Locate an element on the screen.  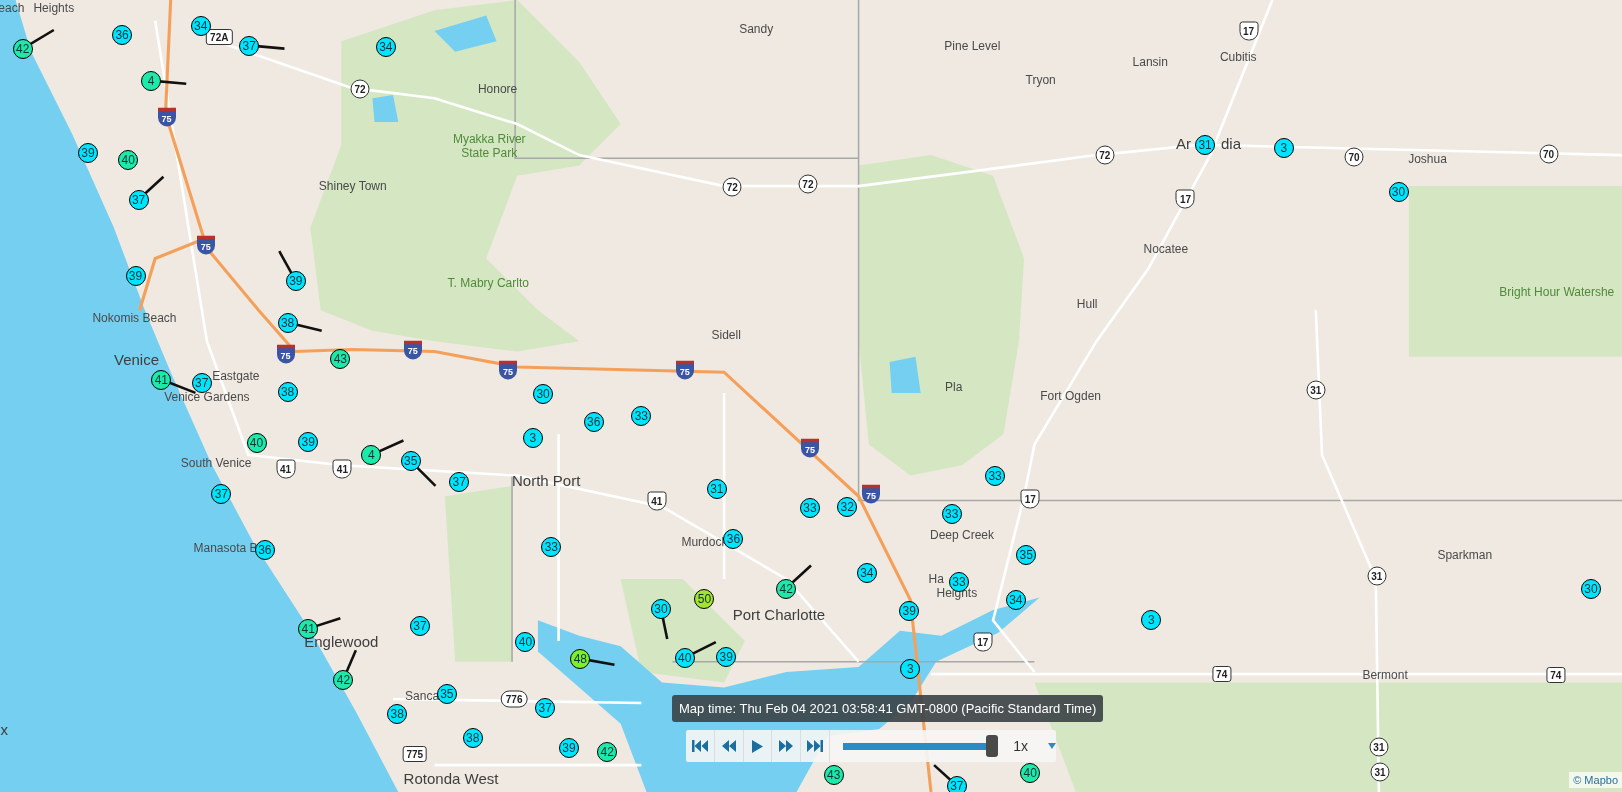
place-label: Sandy is located at coordinates (756, 29).